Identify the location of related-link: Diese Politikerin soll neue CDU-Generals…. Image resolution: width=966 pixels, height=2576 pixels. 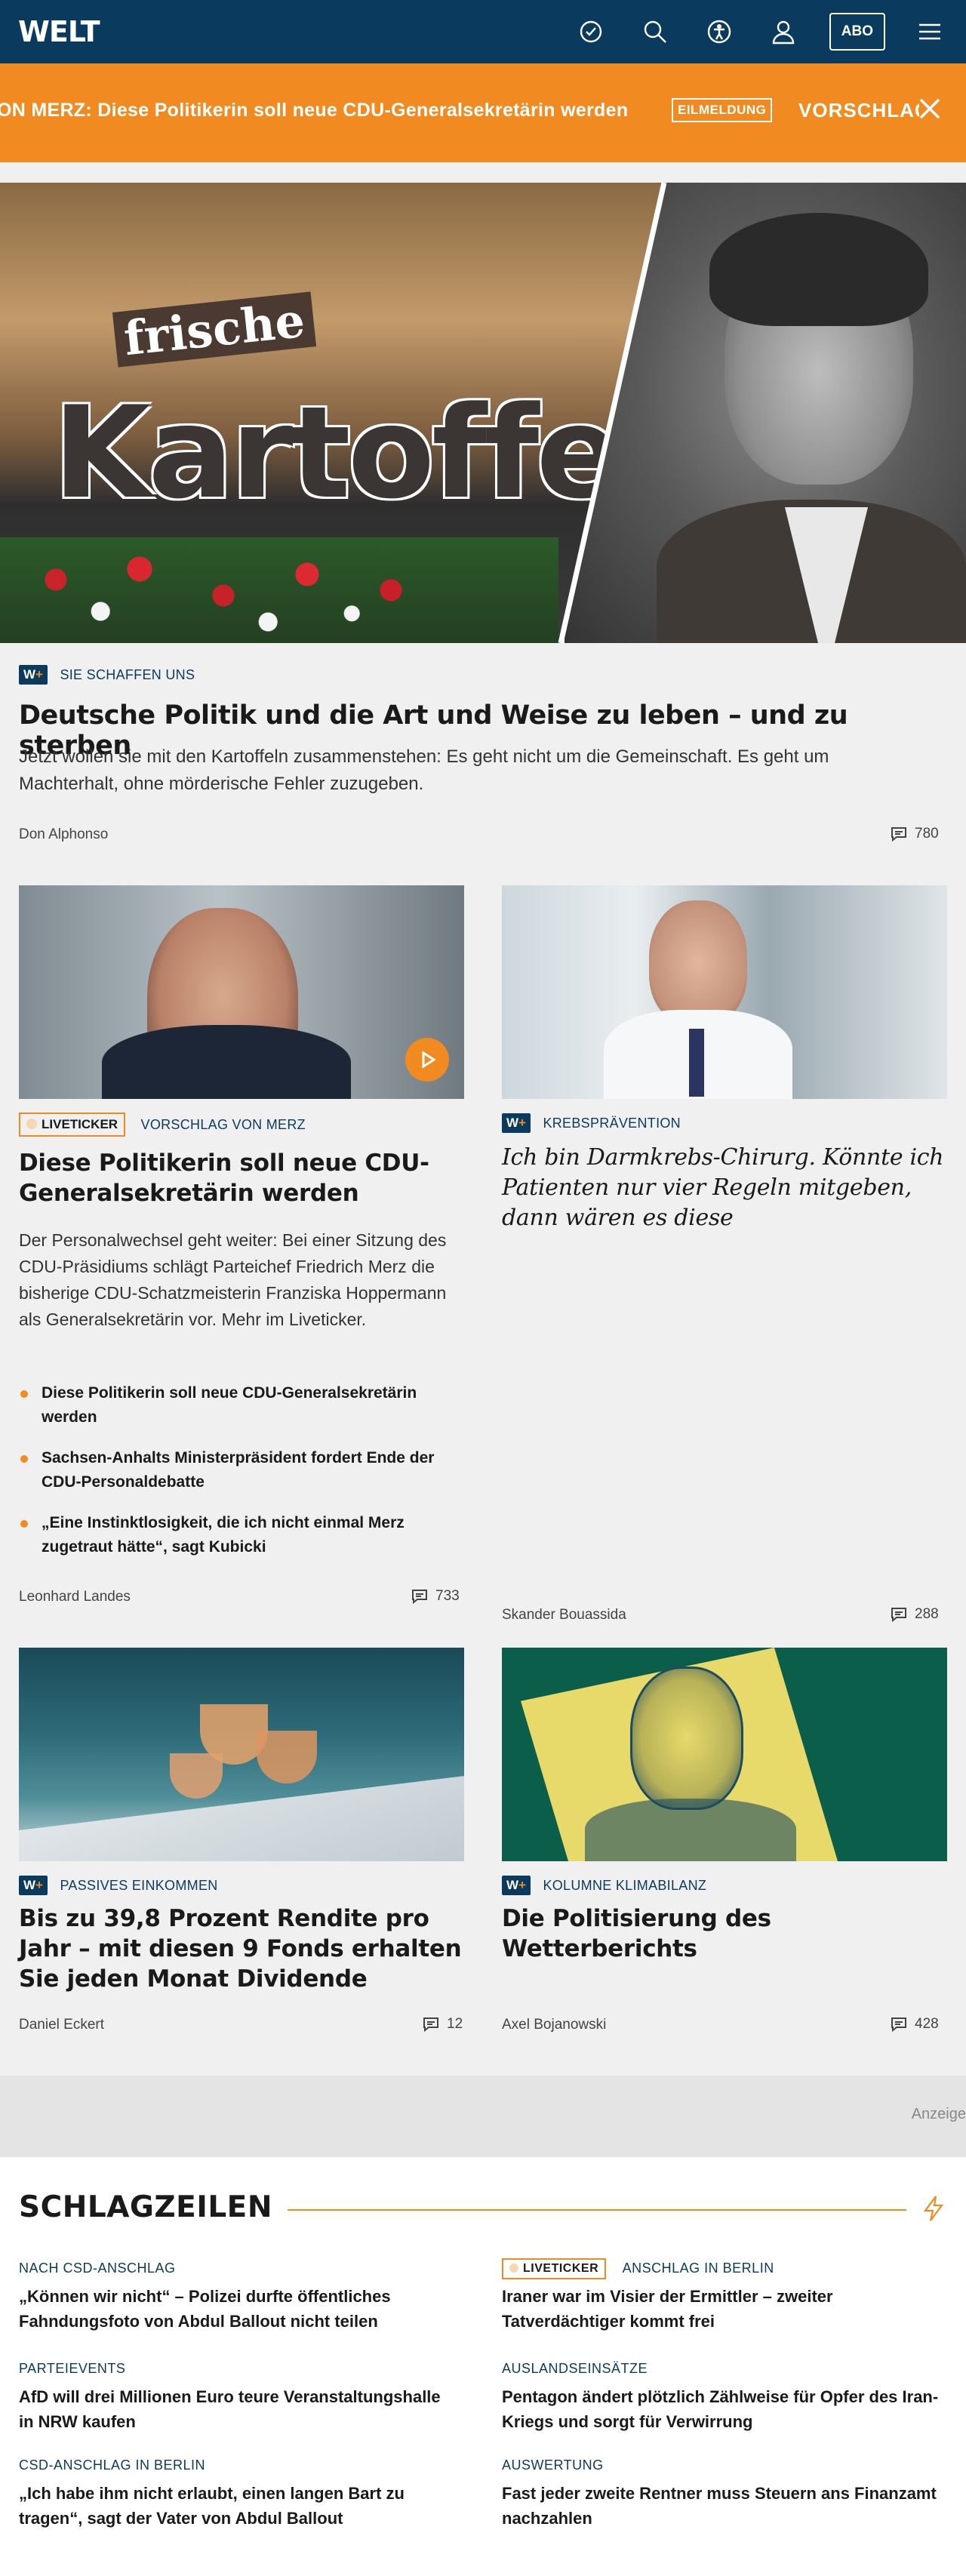
(241, 1405).